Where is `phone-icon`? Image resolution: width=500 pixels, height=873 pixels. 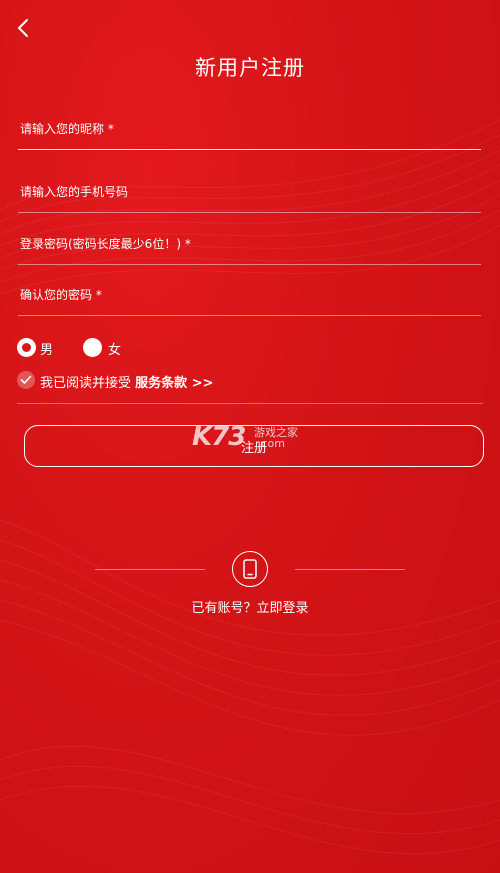 phone-icon is located at coordinates (250, 569).